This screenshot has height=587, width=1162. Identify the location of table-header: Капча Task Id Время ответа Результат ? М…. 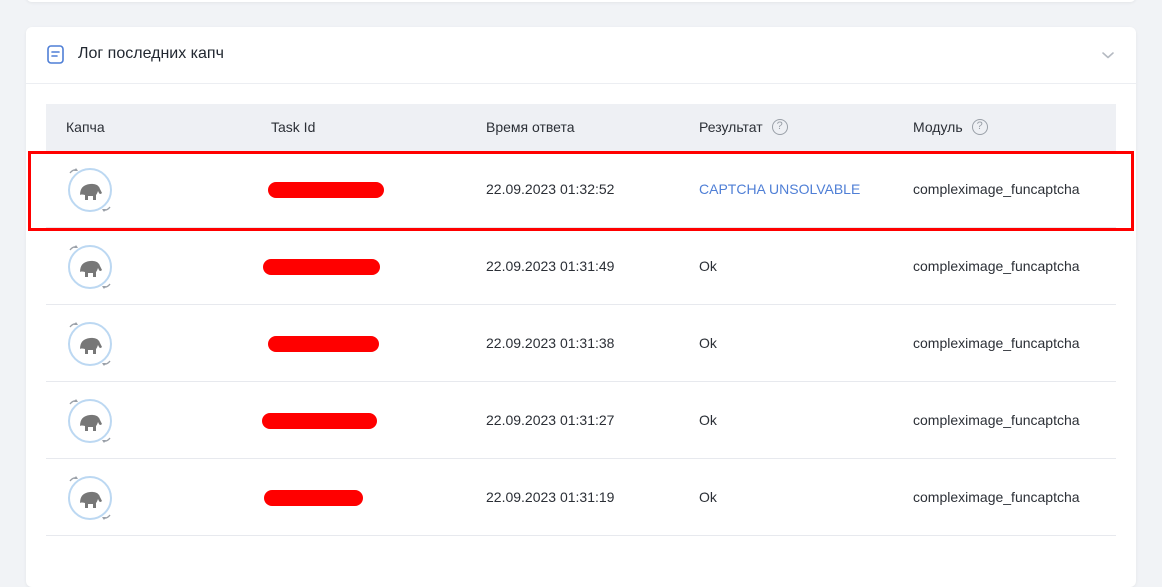
(581, 127).